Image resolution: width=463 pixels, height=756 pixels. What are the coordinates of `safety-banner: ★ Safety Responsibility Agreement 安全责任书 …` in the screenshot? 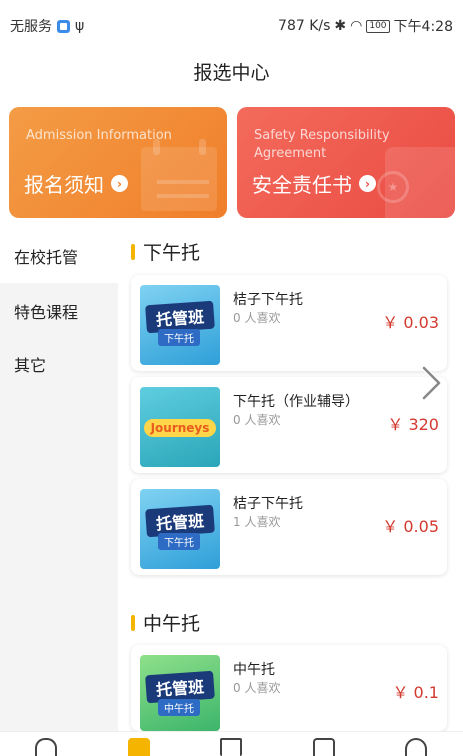 It's located at (346, 162).